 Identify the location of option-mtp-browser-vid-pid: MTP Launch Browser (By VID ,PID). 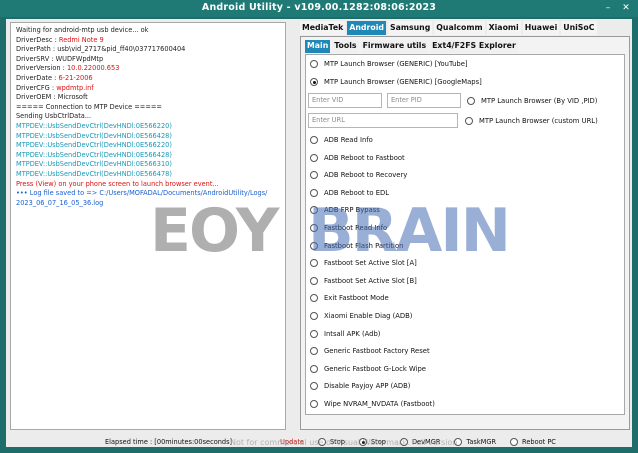
(532, 101).